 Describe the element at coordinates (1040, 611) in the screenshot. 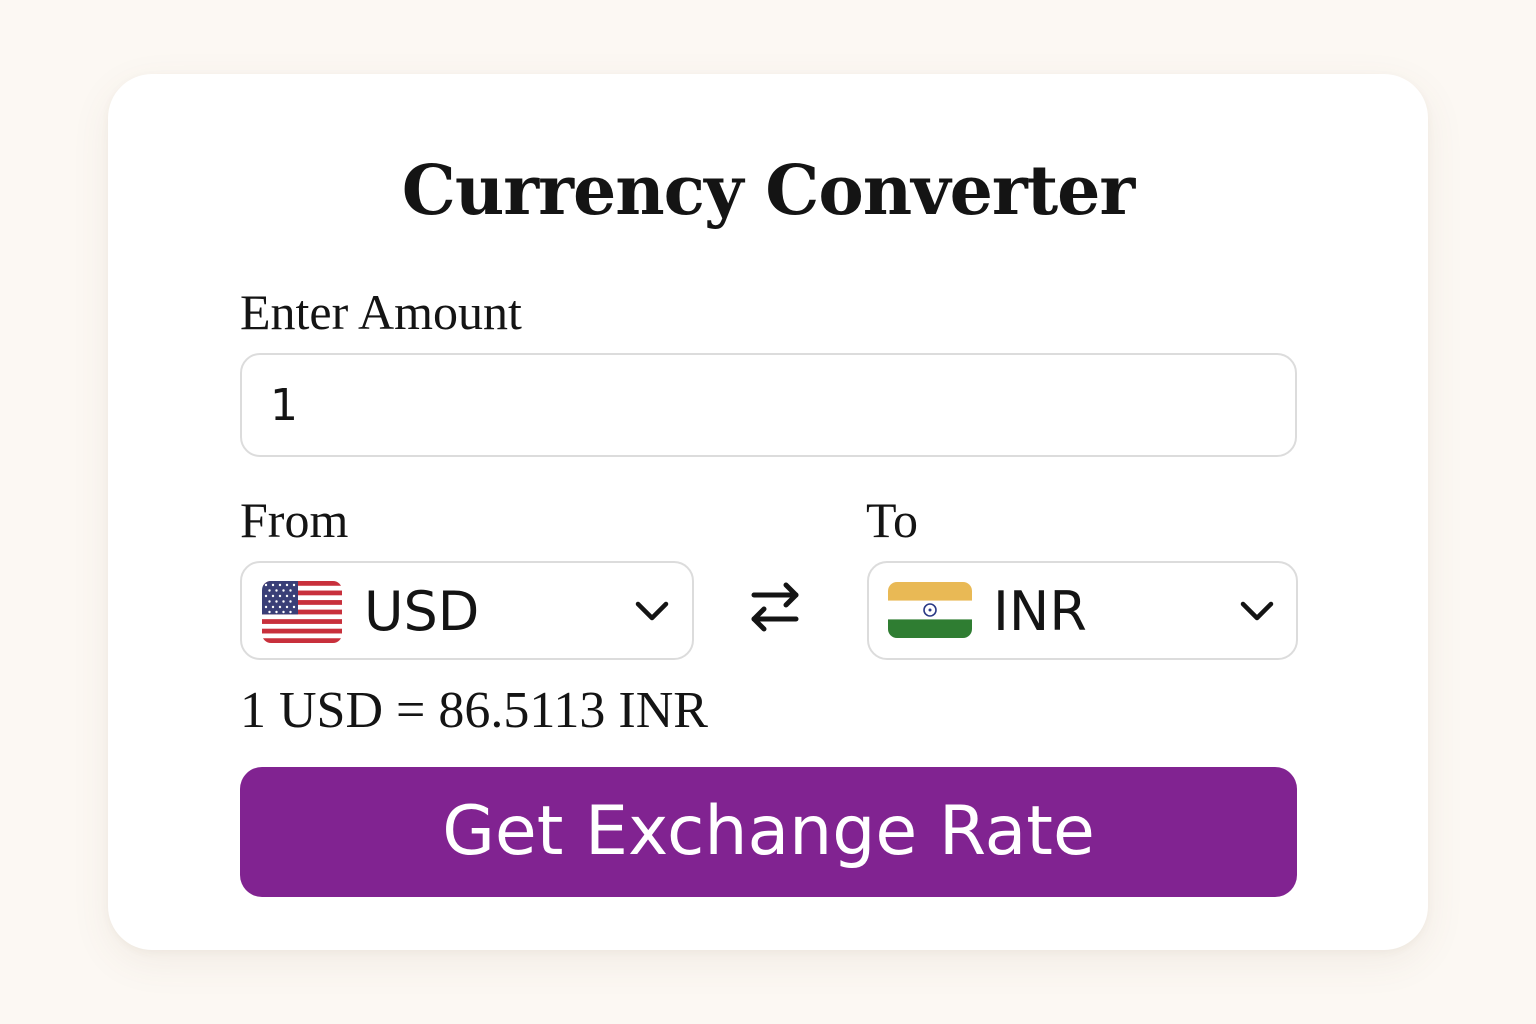

I see `to-currency-code: INR` at that location.